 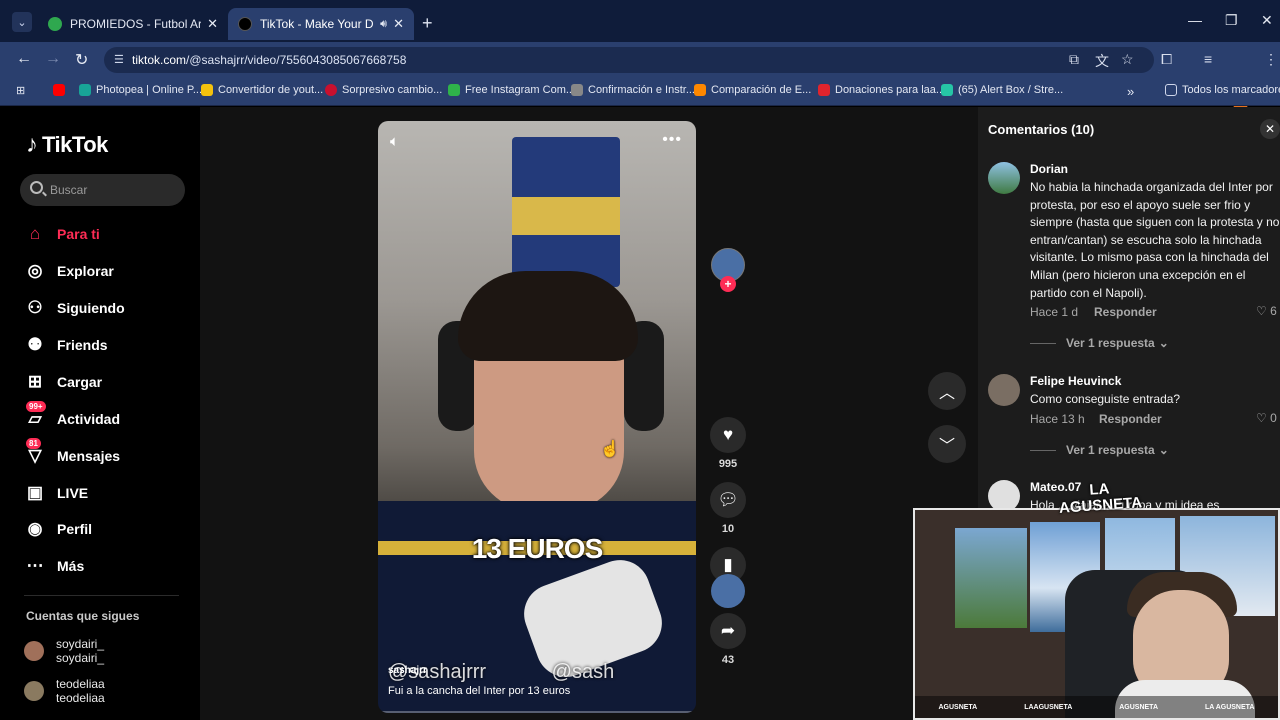 I want to click on following-account: teodeliaa teodeliaa, so click(x=64, y=691).